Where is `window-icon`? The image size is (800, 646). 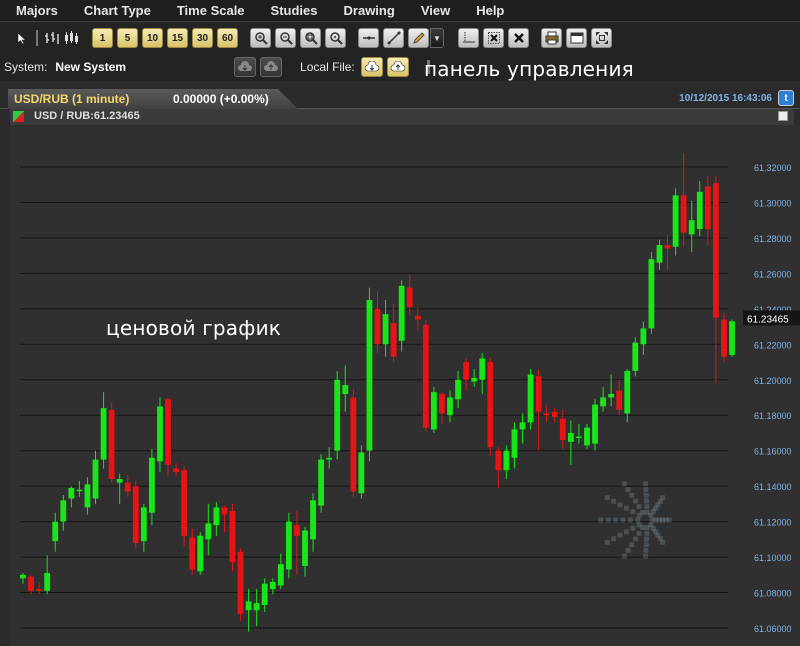 window-icon is located at coordinates (576, 38).